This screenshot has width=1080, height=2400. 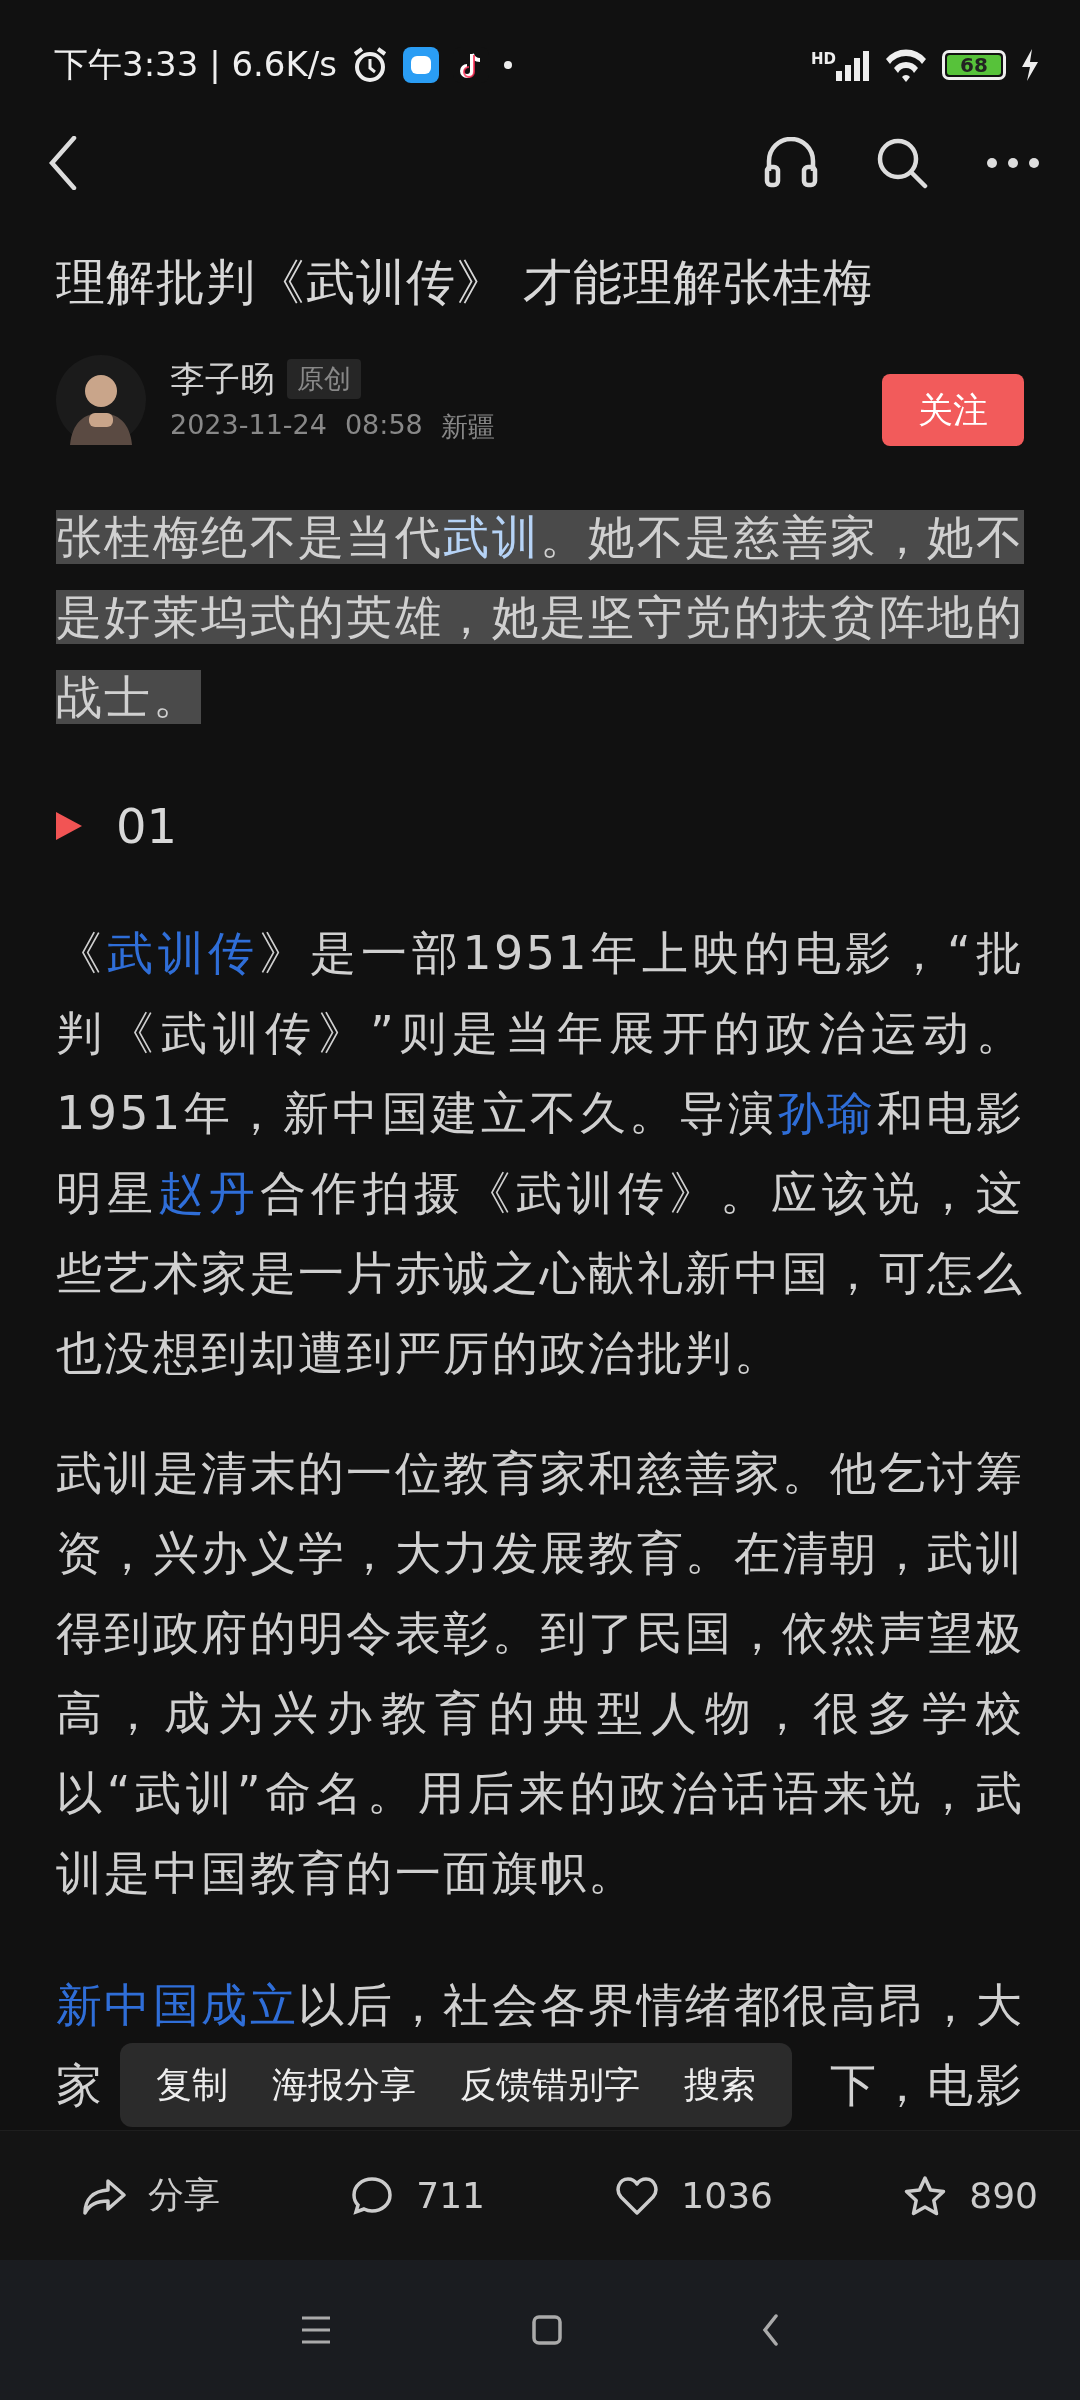 What do you see at coordinates (316, 2330) in the screenshot?
I see `menu-icon` at bounding box center [316, 2330].